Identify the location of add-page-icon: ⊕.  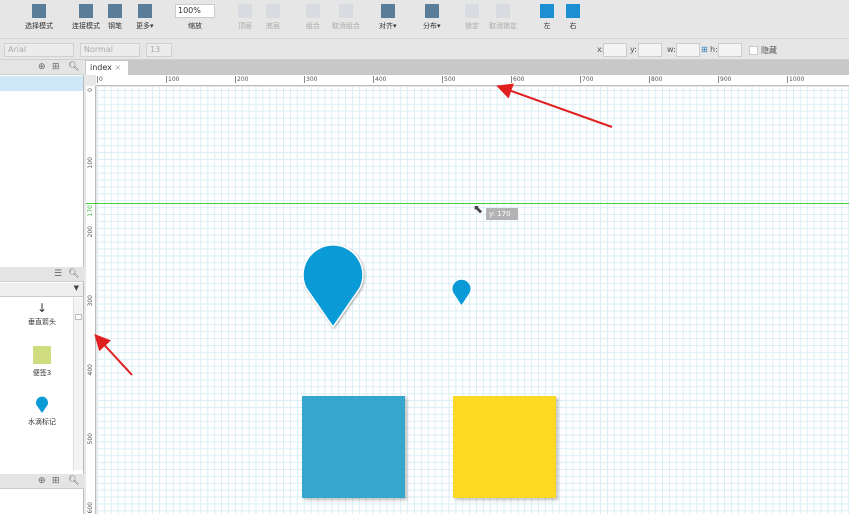
(42, 67).